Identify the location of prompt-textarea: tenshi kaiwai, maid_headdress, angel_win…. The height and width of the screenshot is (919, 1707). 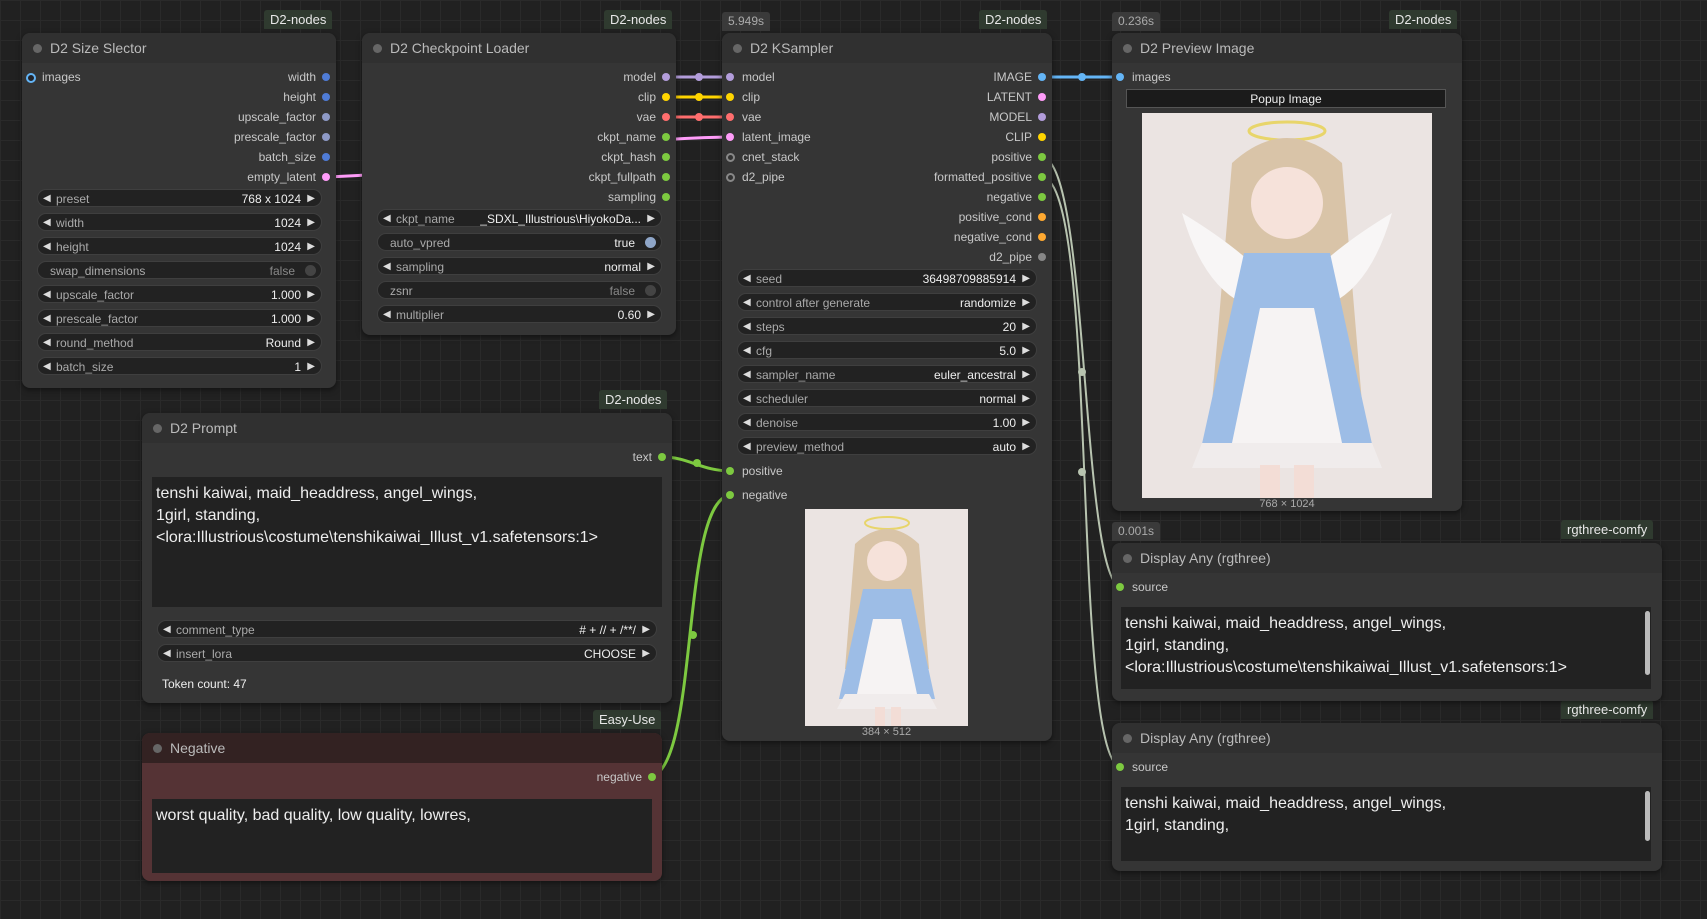
(407, 542).